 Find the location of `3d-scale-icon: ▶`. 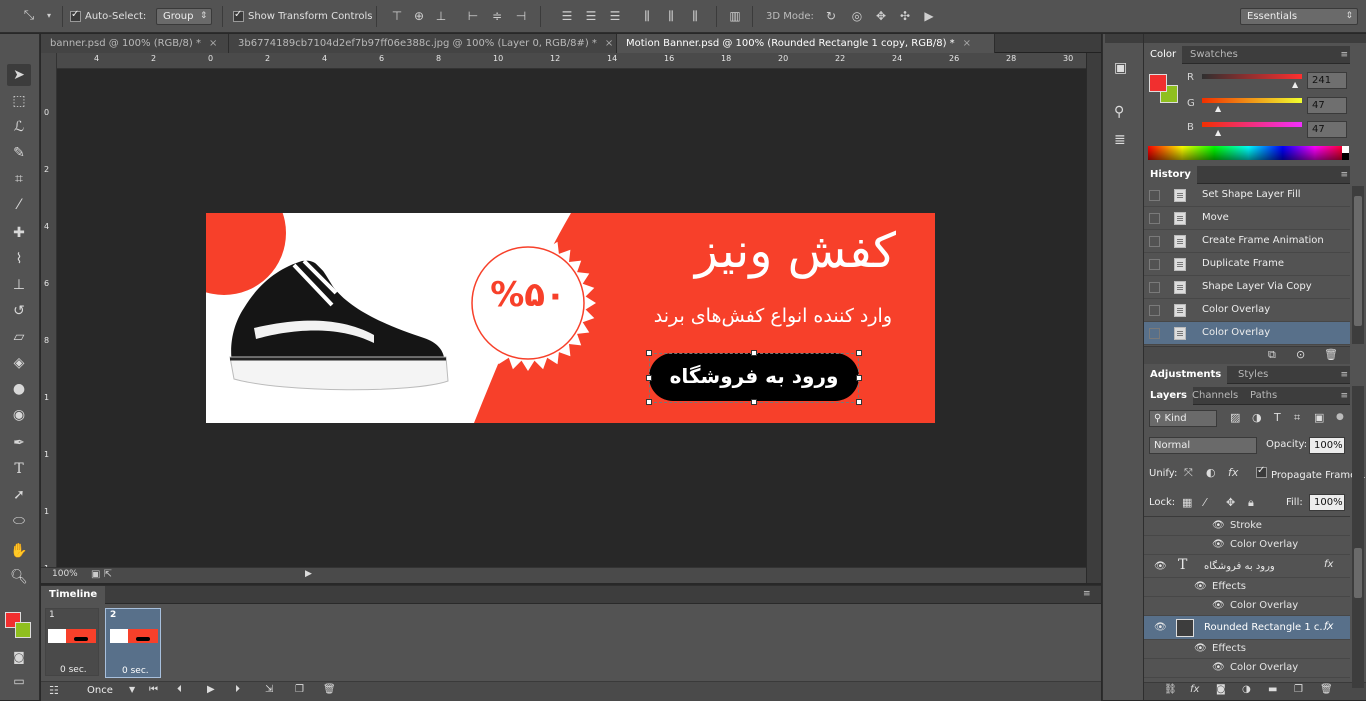

3d-scale-icon: ▶ is located at coordinates (929, 16).